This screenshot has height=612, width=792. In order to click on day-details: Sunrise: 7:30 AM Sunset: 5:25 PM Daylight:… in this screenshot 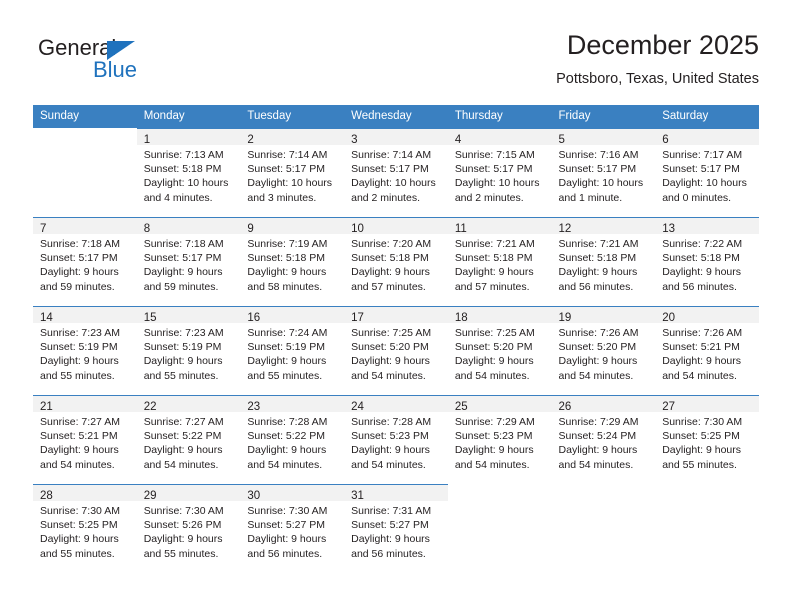, I will do `click(707, 442)`.